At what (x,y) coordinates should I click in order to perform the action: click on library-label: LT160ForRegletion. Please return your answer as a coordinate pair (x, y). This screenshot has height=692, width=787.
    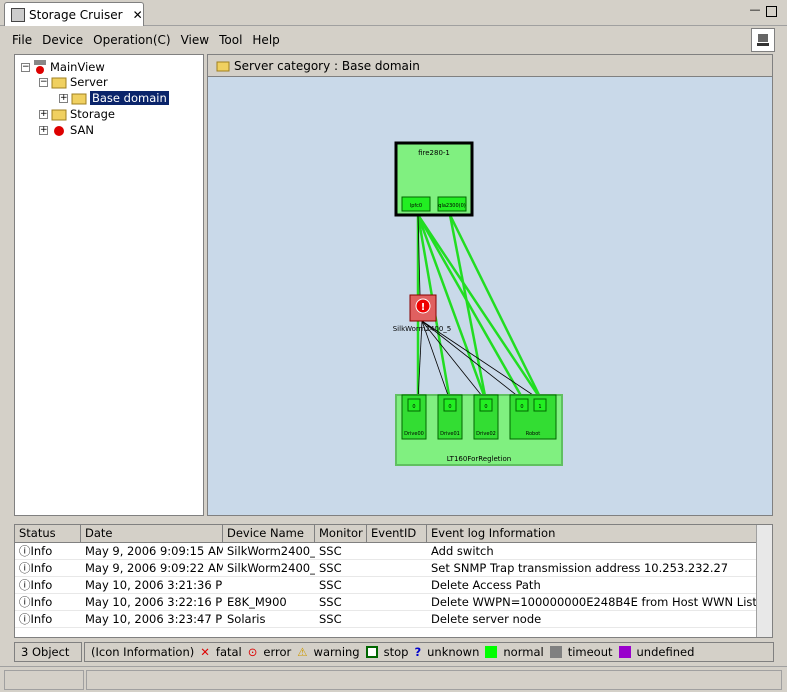
    Looking at the image, I should click on (479, 459).